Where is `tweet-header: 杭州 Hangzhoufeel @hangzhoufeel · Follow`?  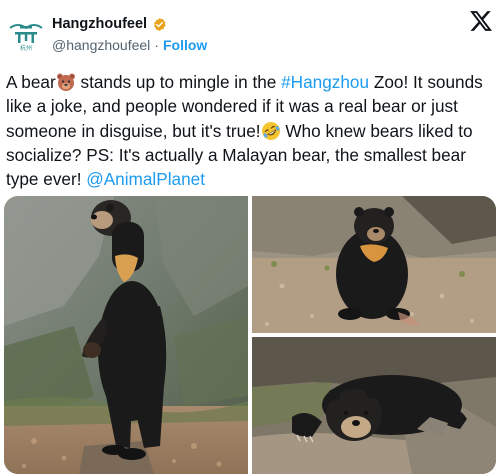
tweet-header: 杭州 Hangzhoufeel @hangzhoufeel · Follow is located at coordinates (250, 31).